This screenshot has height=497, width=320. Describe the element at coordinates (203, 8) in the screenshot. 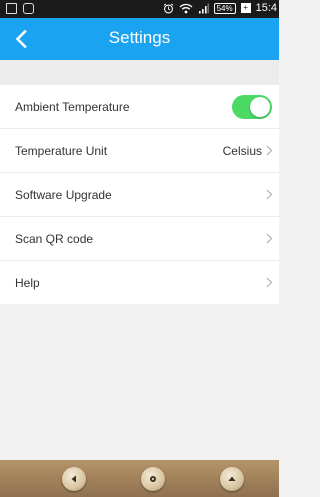

I see `signal-icon` at that location.